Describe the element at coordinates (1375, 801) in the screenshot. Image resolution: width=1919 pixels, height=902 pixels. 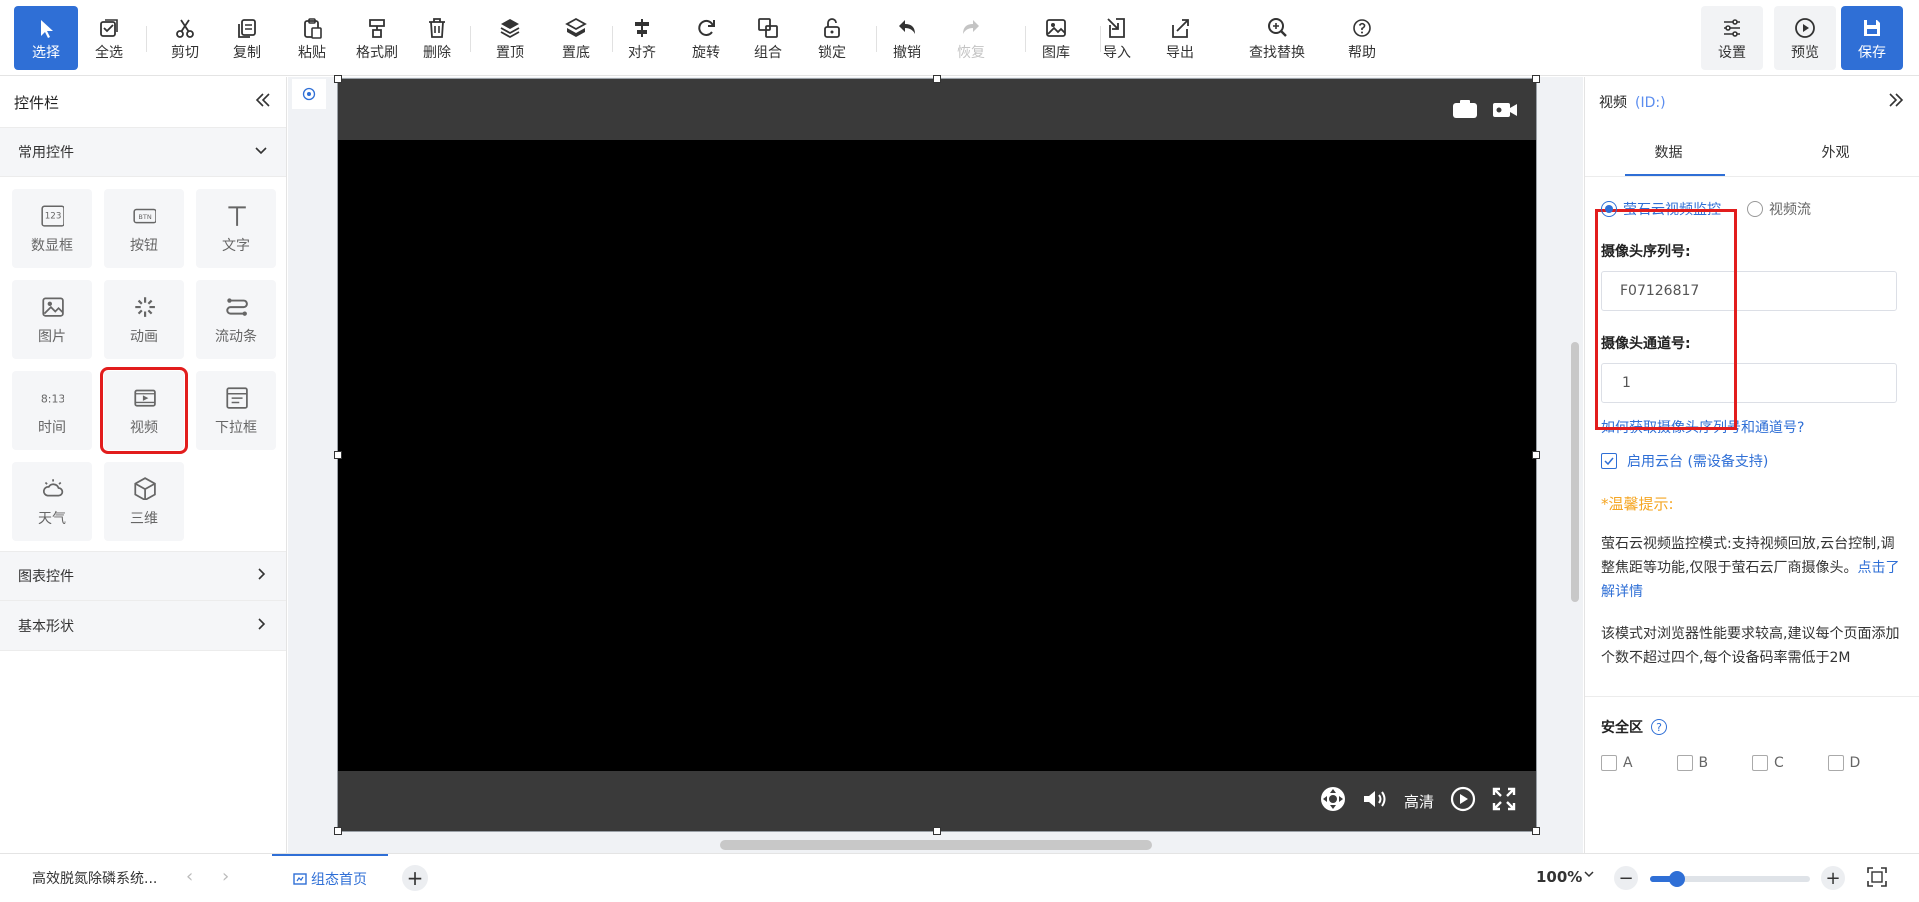
I see `volume-icon` at that location.